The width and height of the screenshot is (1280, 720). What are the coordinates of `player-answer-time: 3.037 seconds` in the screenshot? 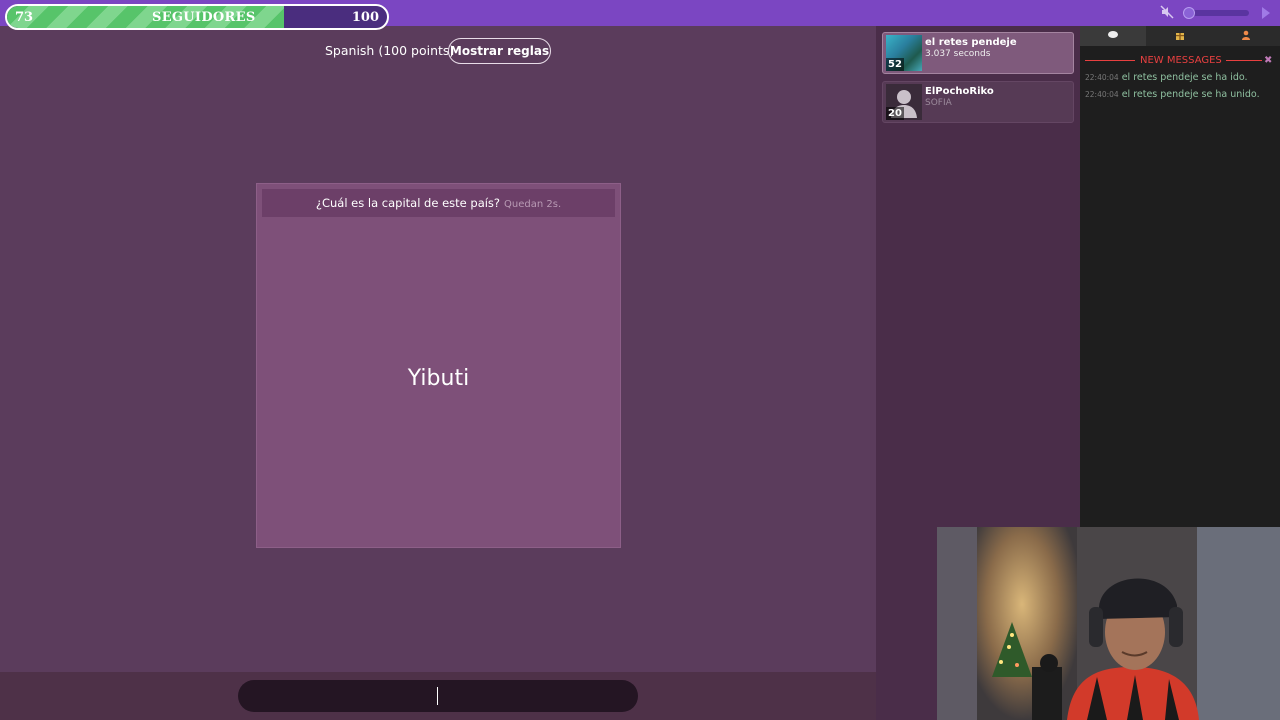 It's located at (958, 54).